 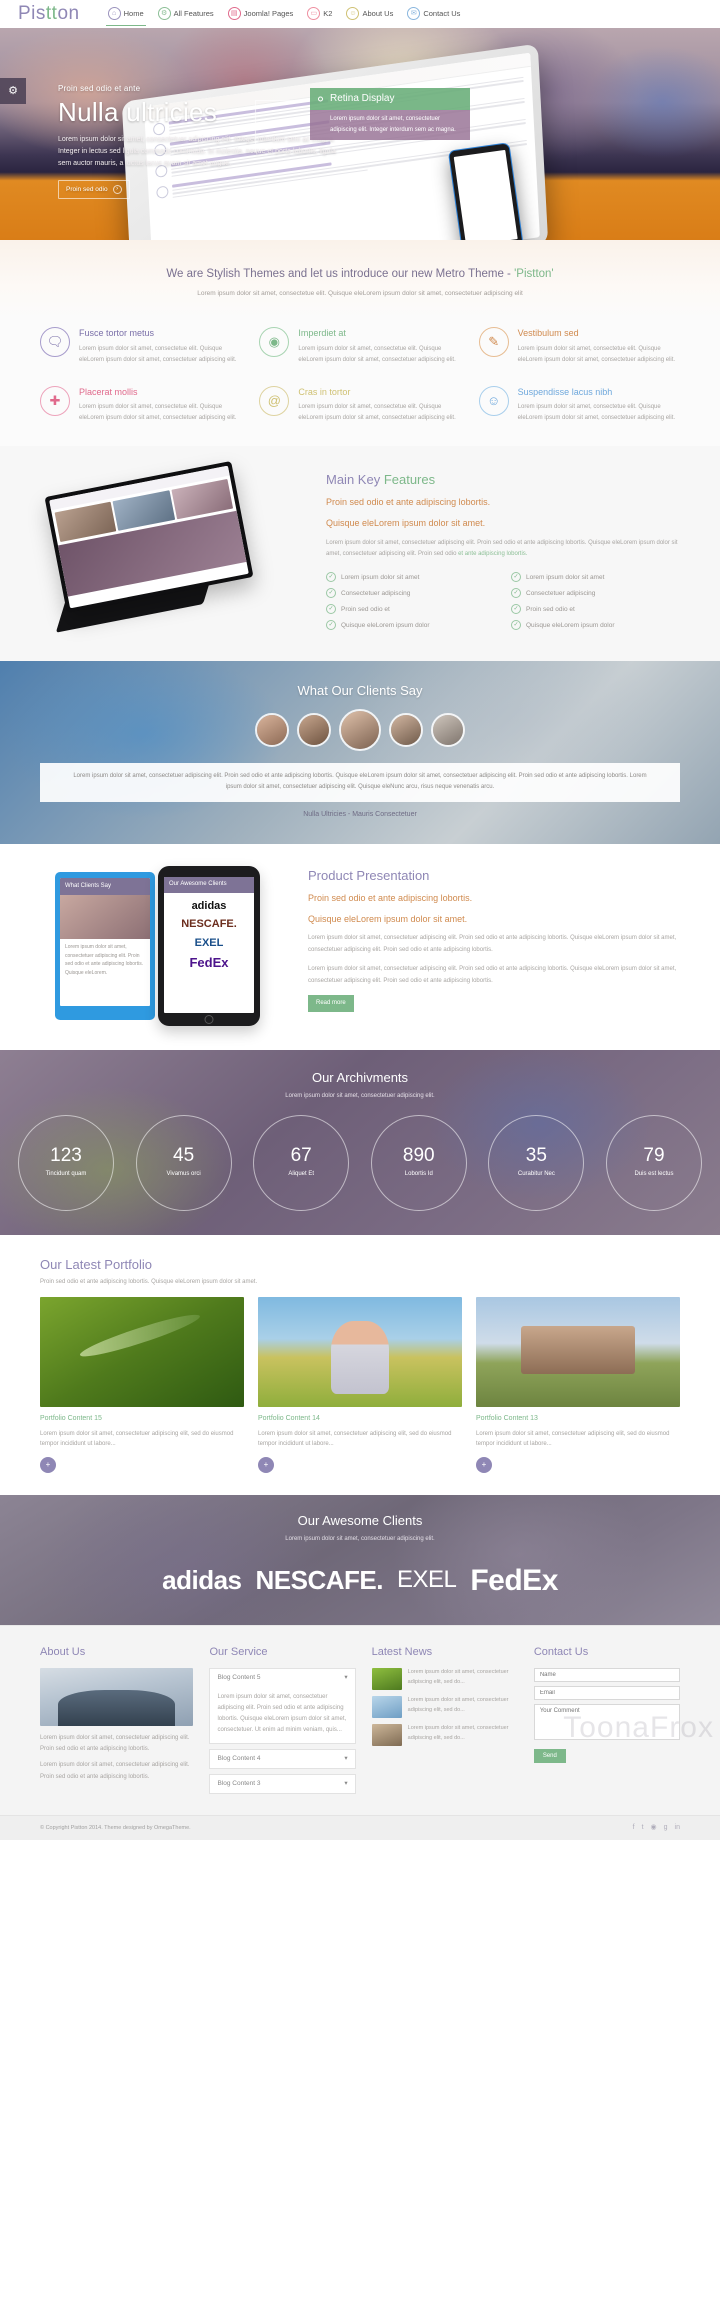 What do you see at coordinates (654, 1828) in the screenshot?
I see `rss-icon: ◉` at bounding box center [654, 1828].